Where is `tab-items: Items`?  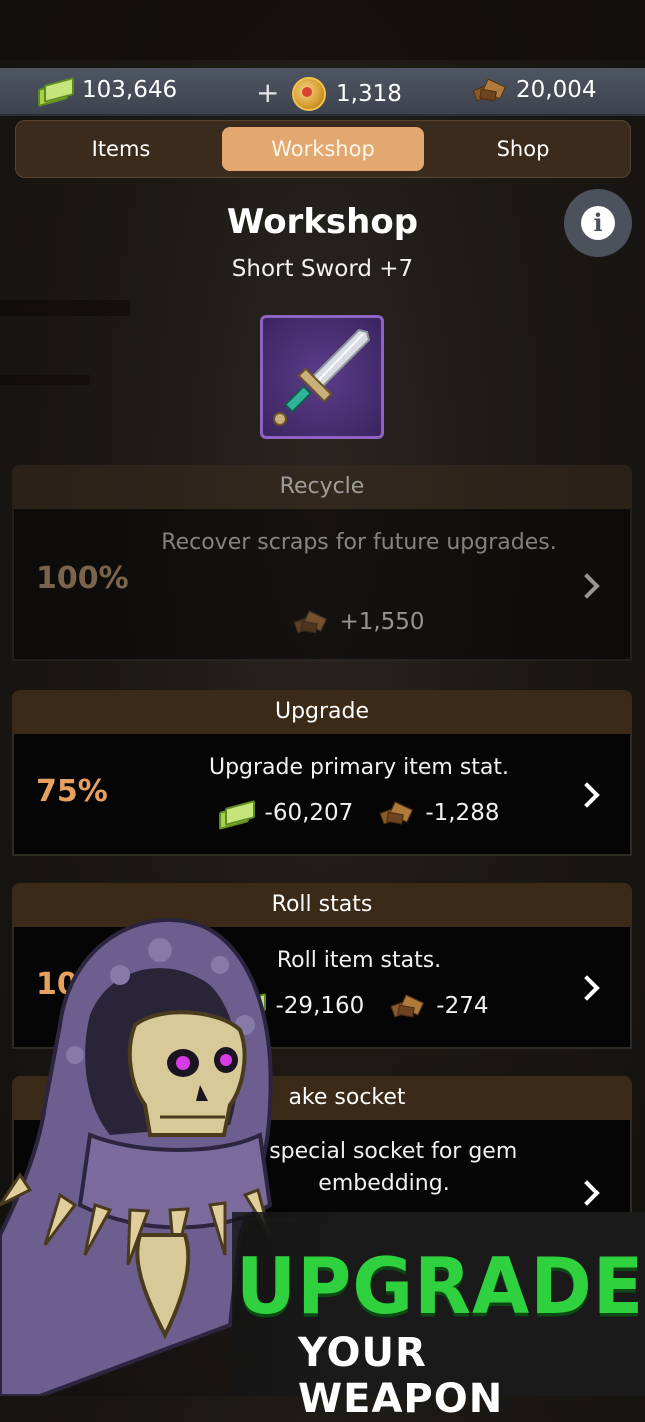 tab-items: Items is located at coordinates (121, 149).